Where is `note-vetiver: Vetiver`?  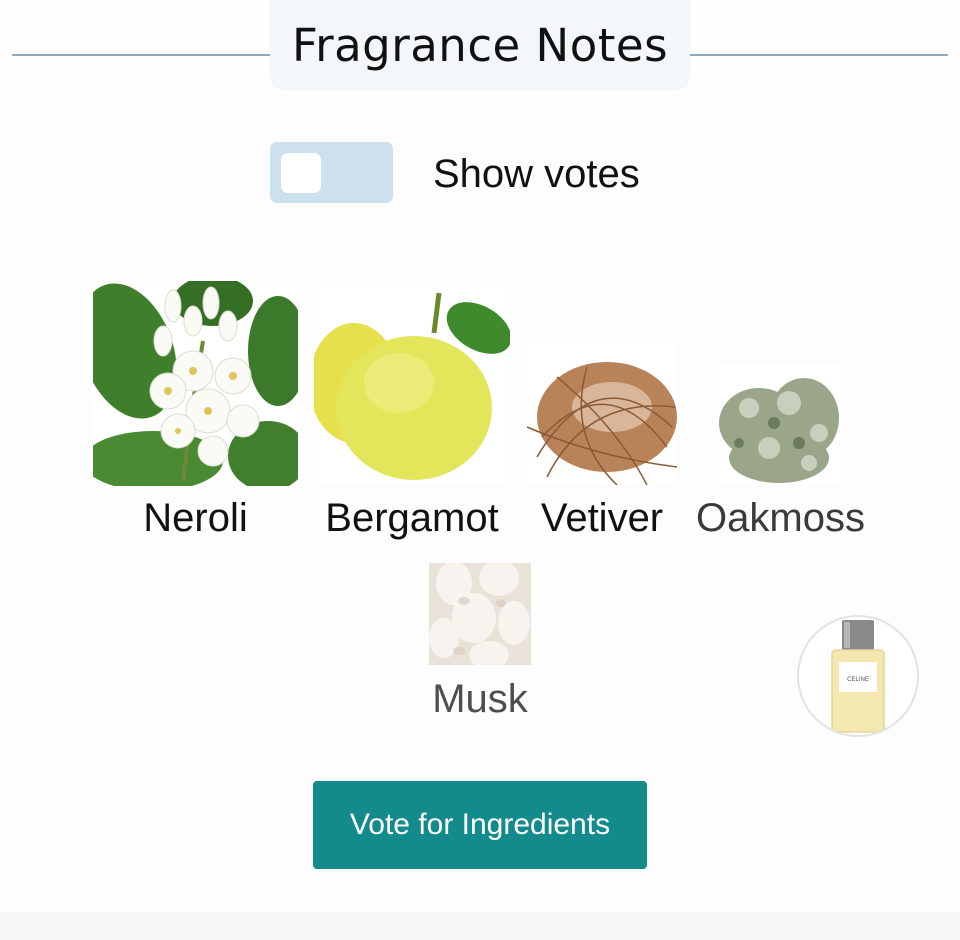
note-vetiver: Vetiver is located at coordinates (602, 444).